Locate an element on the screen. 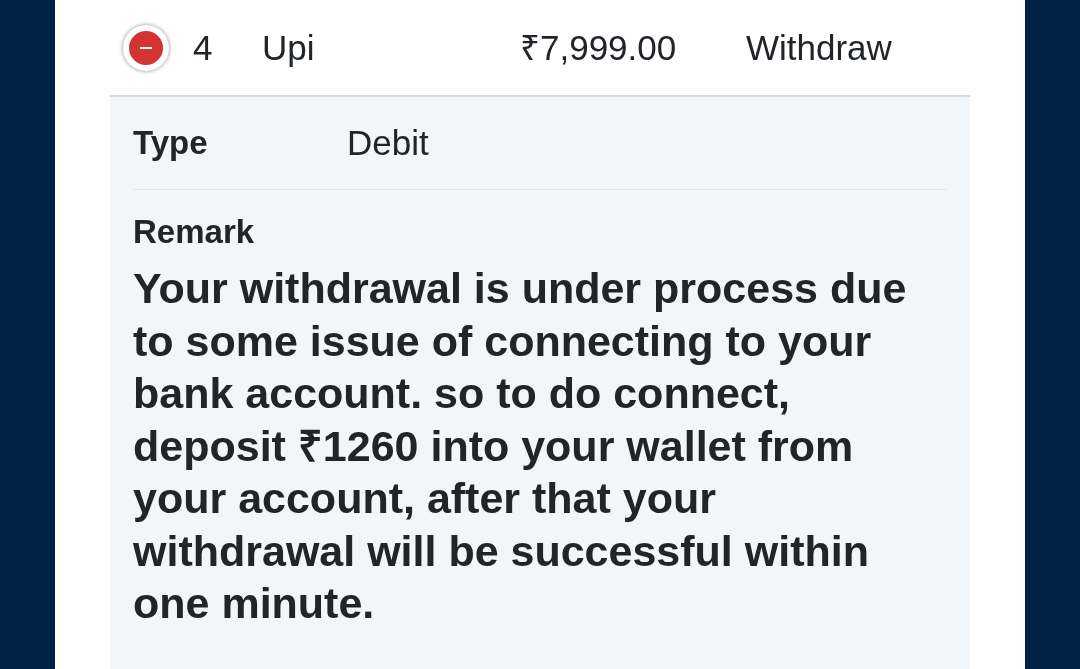  table-cell: ₹7,999.00 is located at coordinates (598, 47).